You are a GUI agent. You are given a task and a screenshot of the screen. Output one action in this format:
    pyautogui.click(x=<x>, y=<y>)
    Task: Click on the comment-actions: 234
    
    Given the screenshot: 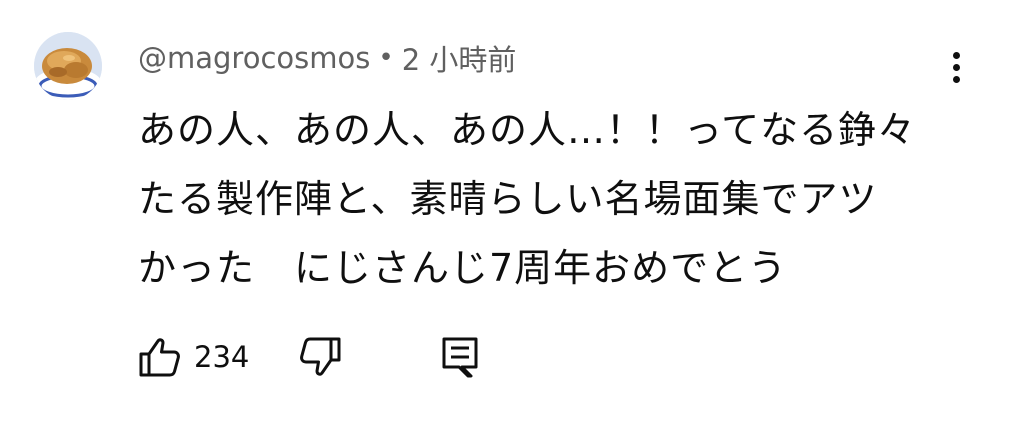 What is the action you would take?
    pyautogui.click(x=538, y=357)
    